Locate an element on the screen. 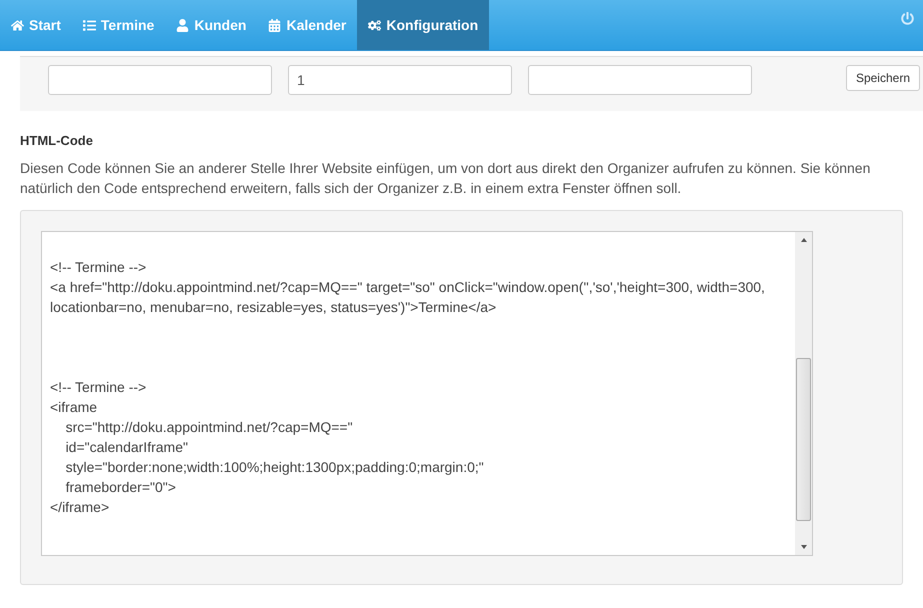  scroll-down-icon is located at coordinates (803, 547).